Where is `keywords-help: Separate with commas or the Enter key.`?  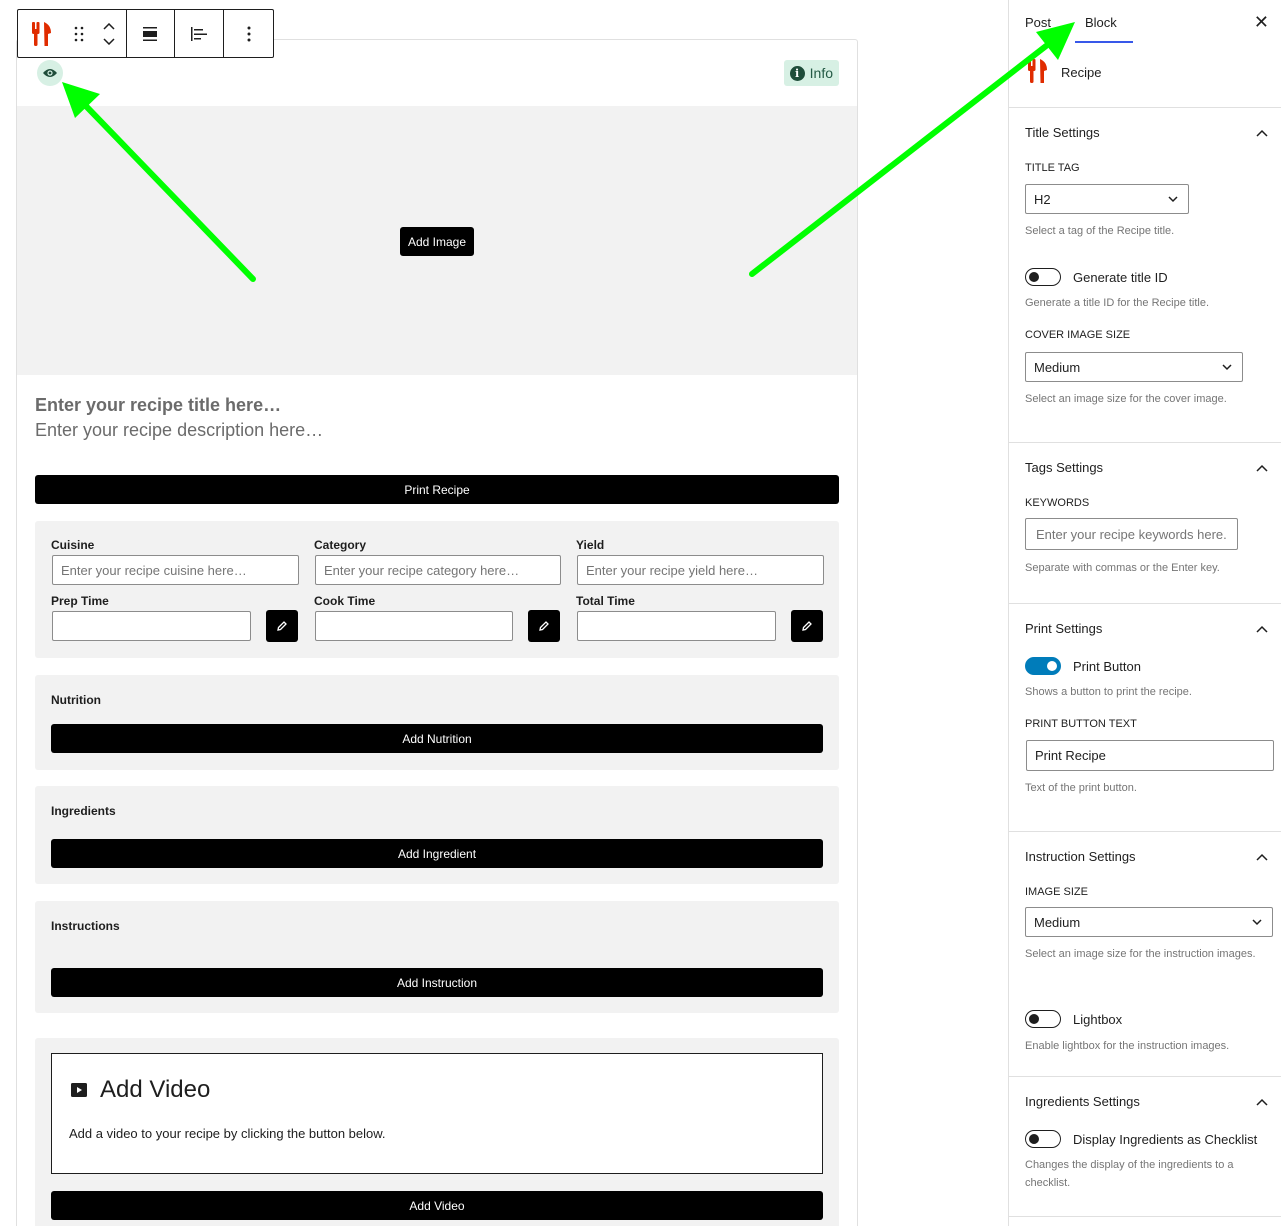
keywords-help: Separate with commas or the Enter key. is located at coordinates (1122, 568).